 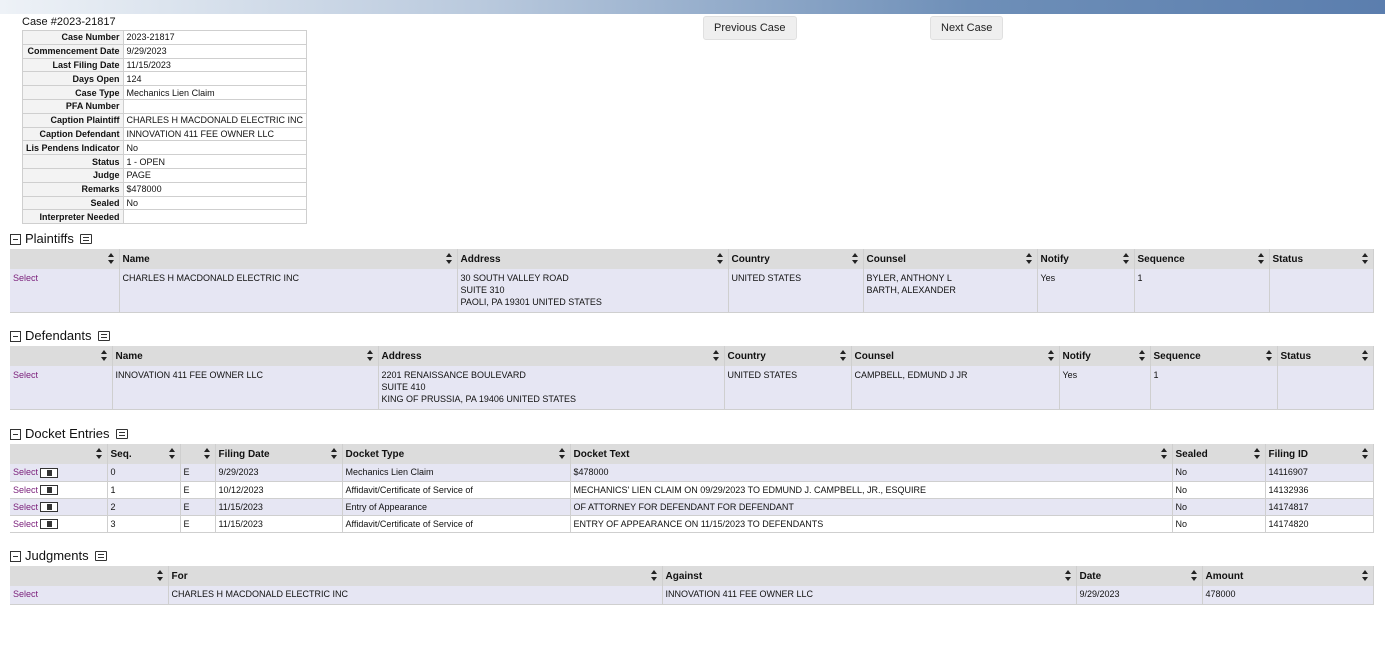 What do you see at coordinates (456, 454) in the screenshot?
I see `column-header-docket-type: Docket Type` at bounding box center [456, 454].